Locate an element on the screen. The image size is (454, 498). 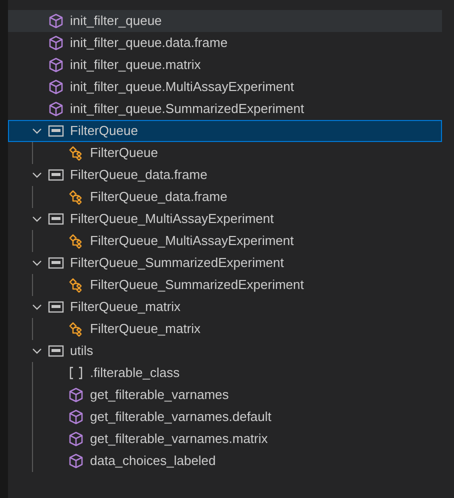
outline-item: .filterable_class is located at coordinates (225, 373).